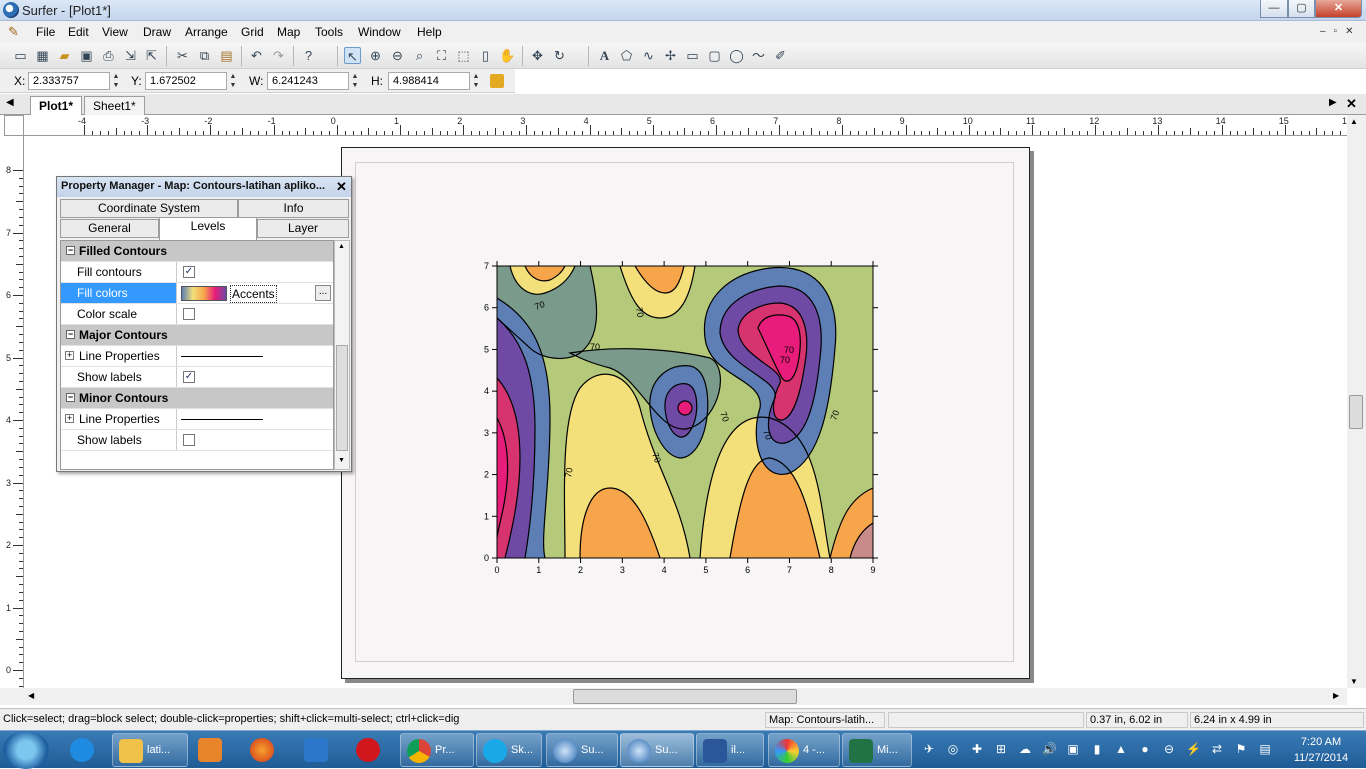 The image size is (1366, 769). I want to click on surfer-app-icon, so click(11, 10).